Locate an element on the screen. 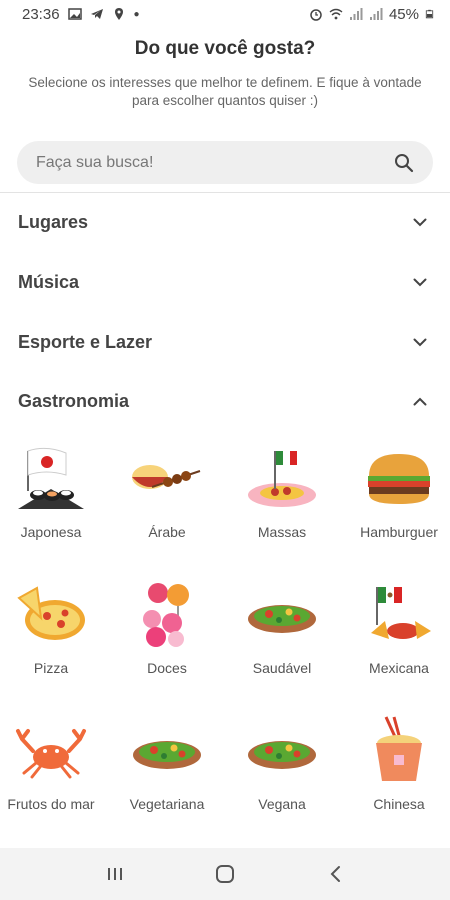 This screenshot has height=900, width=450. kebab-rice-icon is located at coordinates (167, 478).